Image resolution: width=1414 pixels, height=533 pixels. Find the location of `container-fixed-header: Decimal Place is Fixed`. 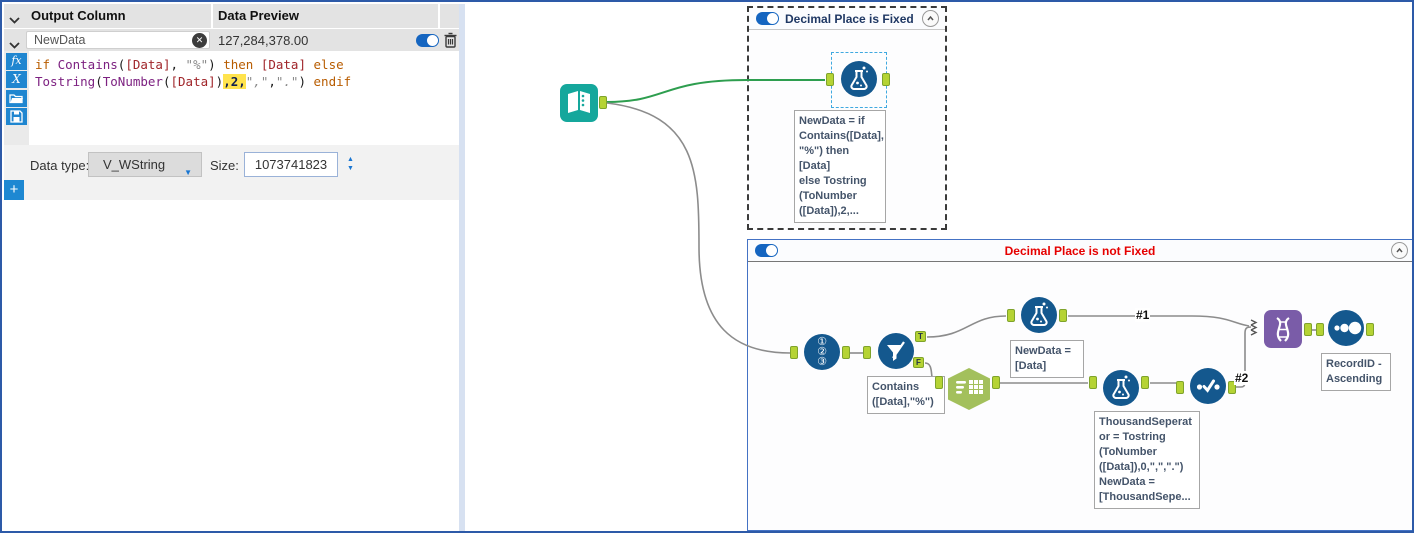

container-fixed-header: Decimal Place is Fixed is located at coordinates (847, 19).